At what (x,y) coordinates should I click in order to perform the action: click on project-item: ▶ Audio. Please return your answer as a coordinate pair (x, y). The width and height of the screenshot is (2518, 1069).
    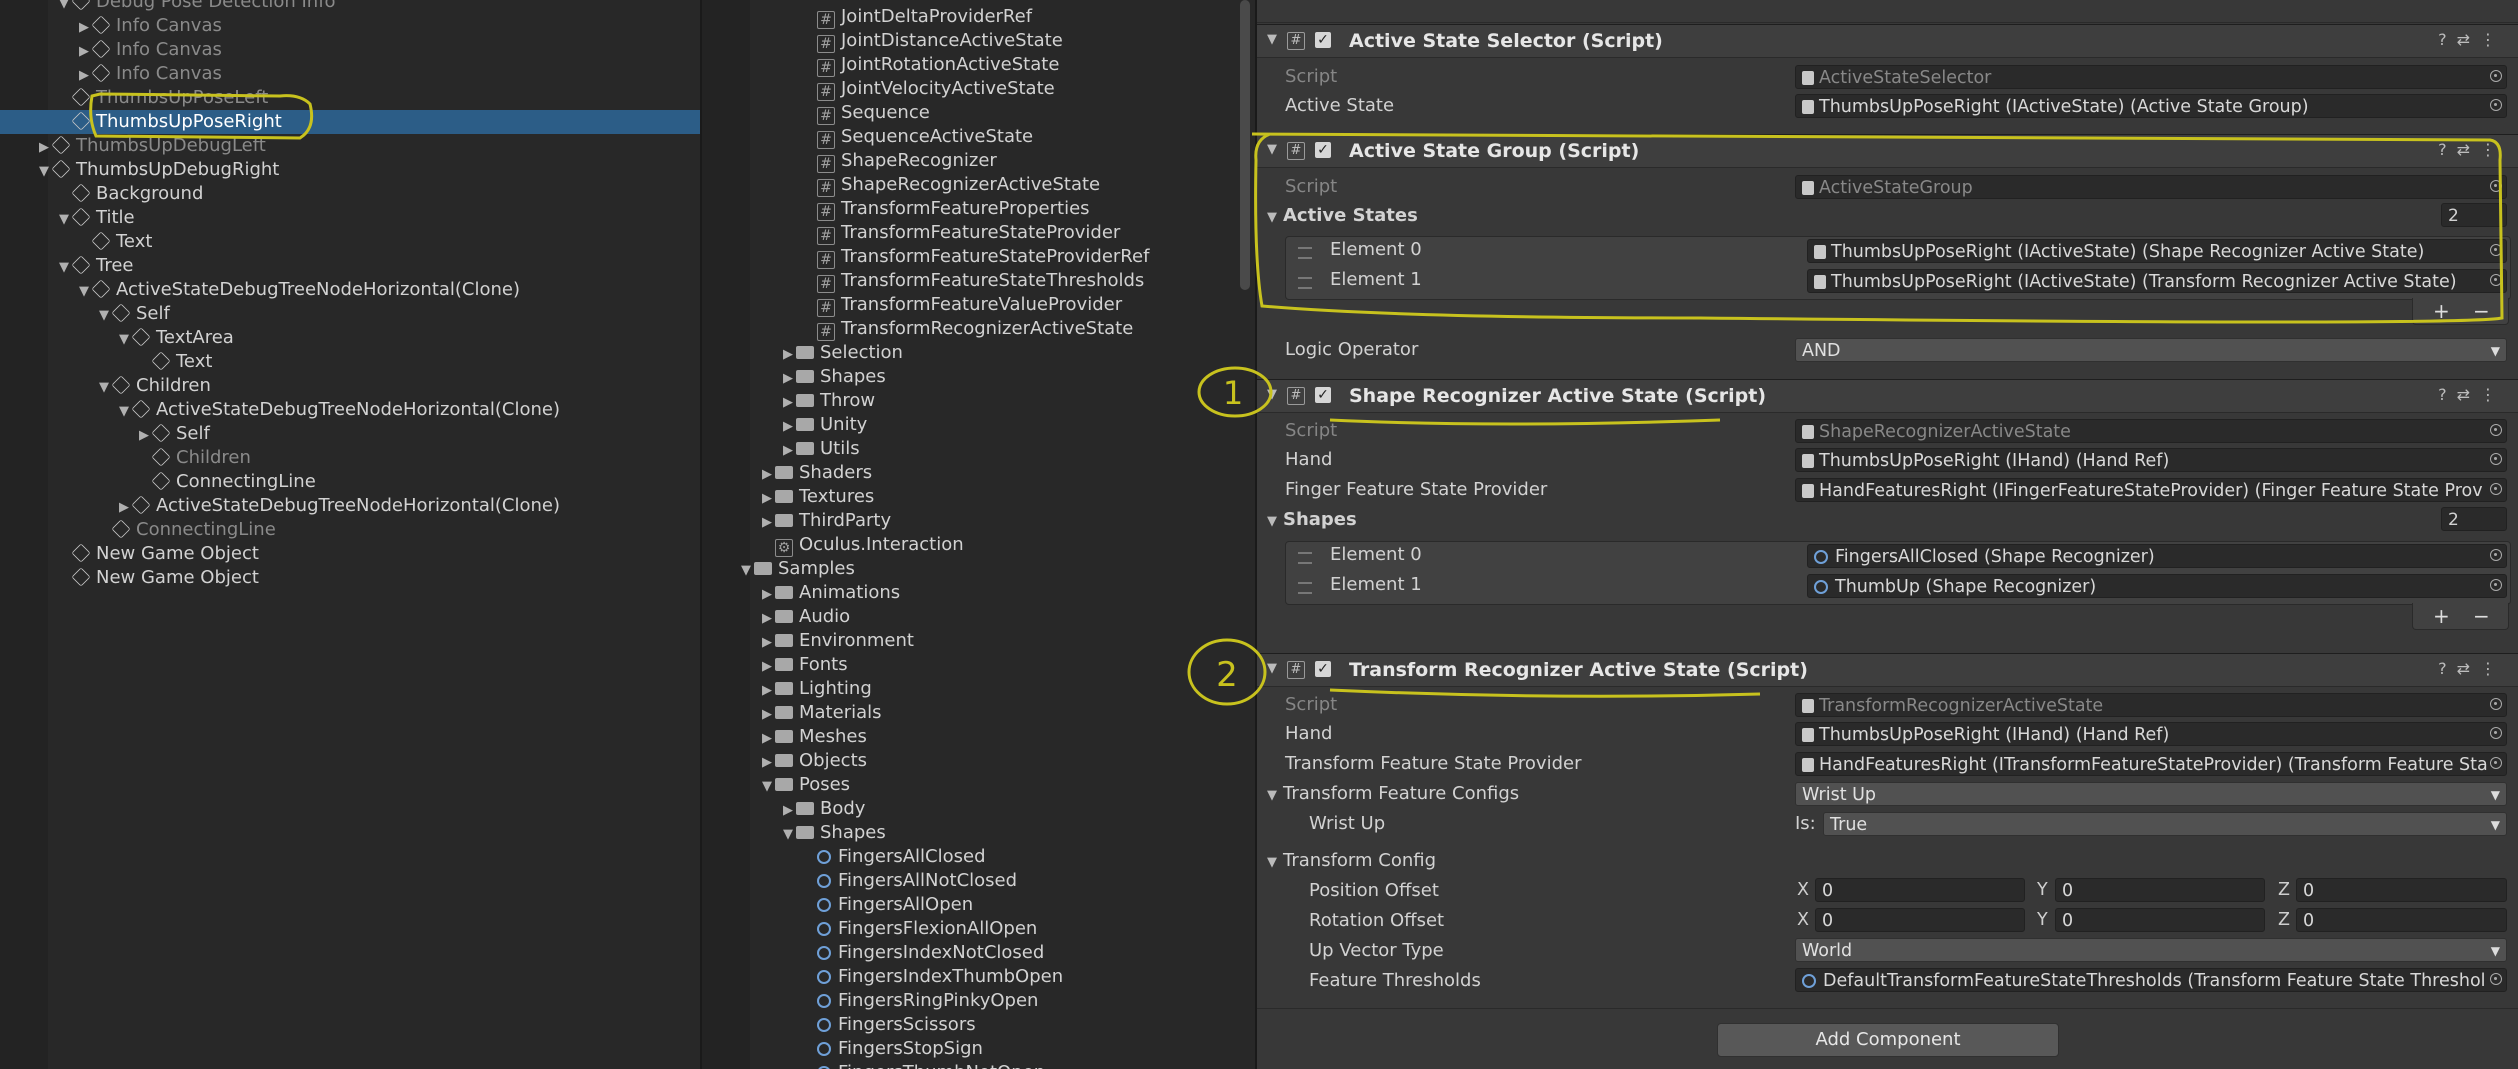
    Looking at the image, I should click on (804, 617).